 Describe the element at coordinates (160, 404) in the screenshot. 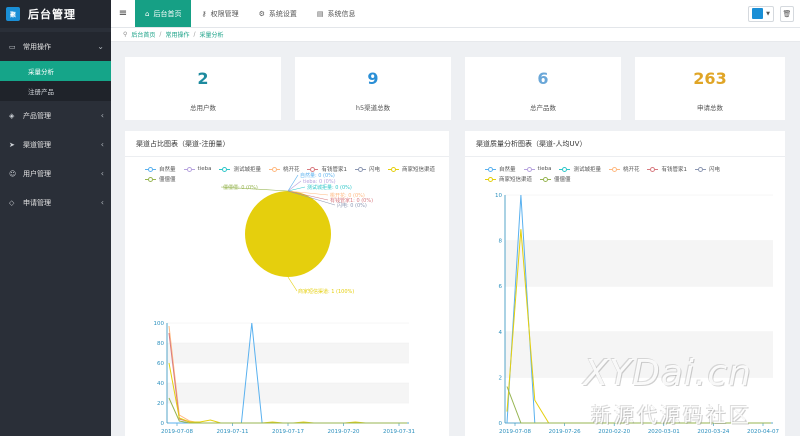

I see `y-tick-label: 20` at that location.